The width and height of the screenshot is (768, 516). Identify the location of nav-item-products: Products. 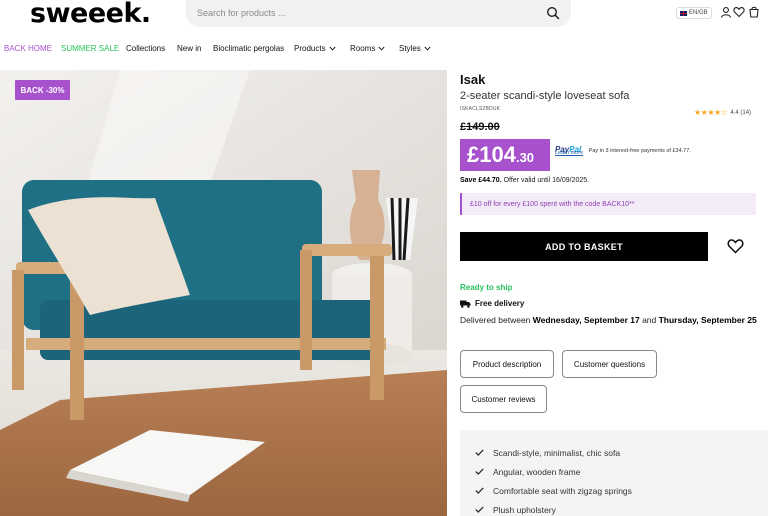
(315, 48).